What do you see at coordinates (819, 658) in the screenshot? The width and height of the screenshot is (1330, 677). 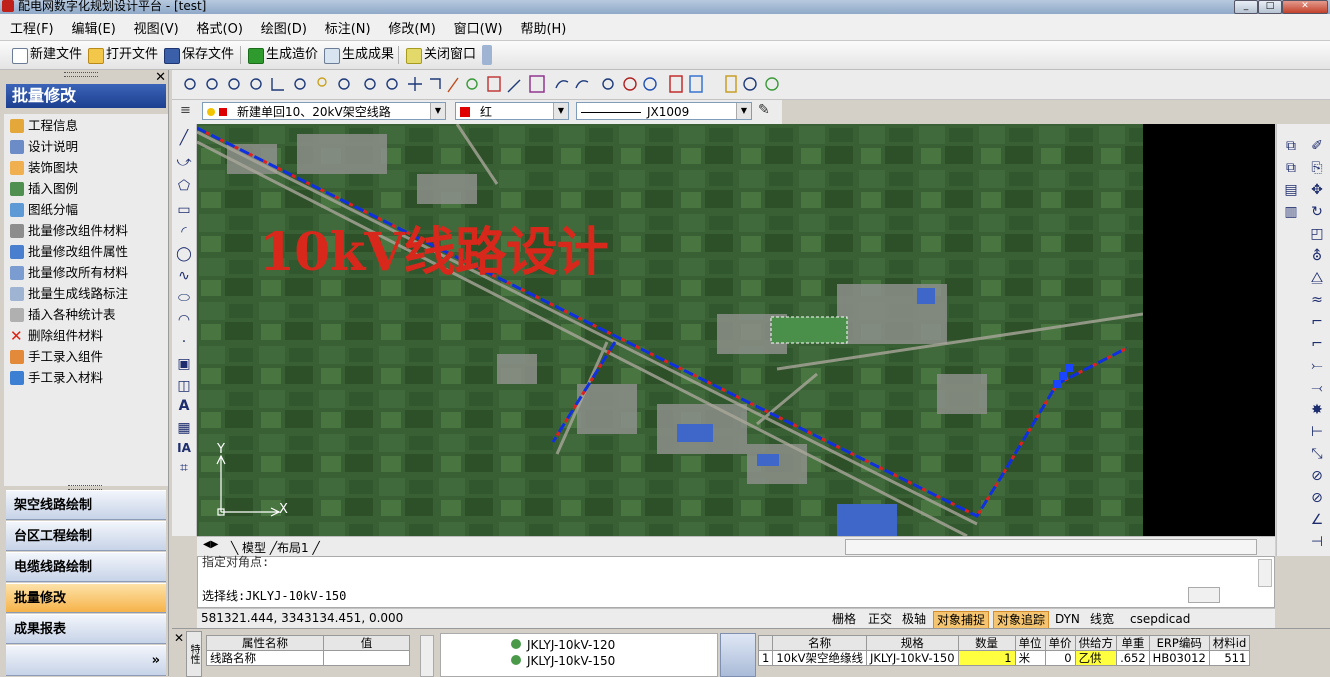 I see `material-cell: 10kV架空绝缘线` at bounding box center [819, 658].